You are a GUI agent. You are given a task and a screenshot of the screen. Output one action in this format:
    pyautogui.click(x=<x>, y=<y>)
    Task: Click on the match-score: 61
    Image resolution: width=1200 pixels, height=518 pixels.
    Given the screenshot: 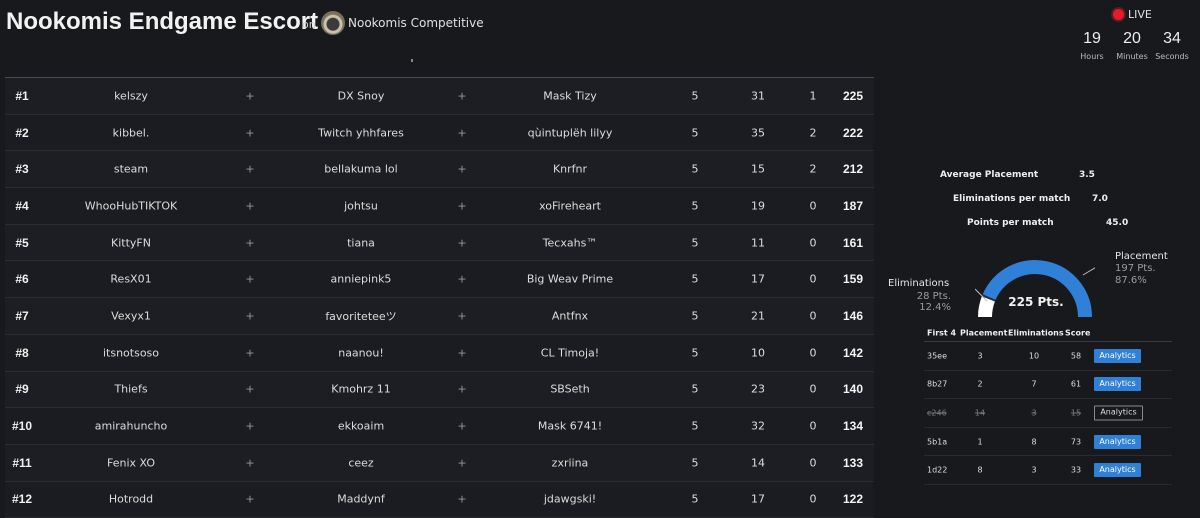 What is the action you would take?
    pyautogui.click(x=1076, y=384)
    